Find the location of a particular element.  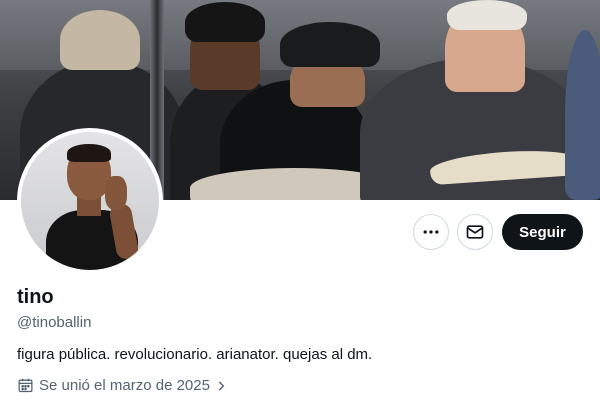

user-handle: @tinoballin is located at coordinates (54, 322).